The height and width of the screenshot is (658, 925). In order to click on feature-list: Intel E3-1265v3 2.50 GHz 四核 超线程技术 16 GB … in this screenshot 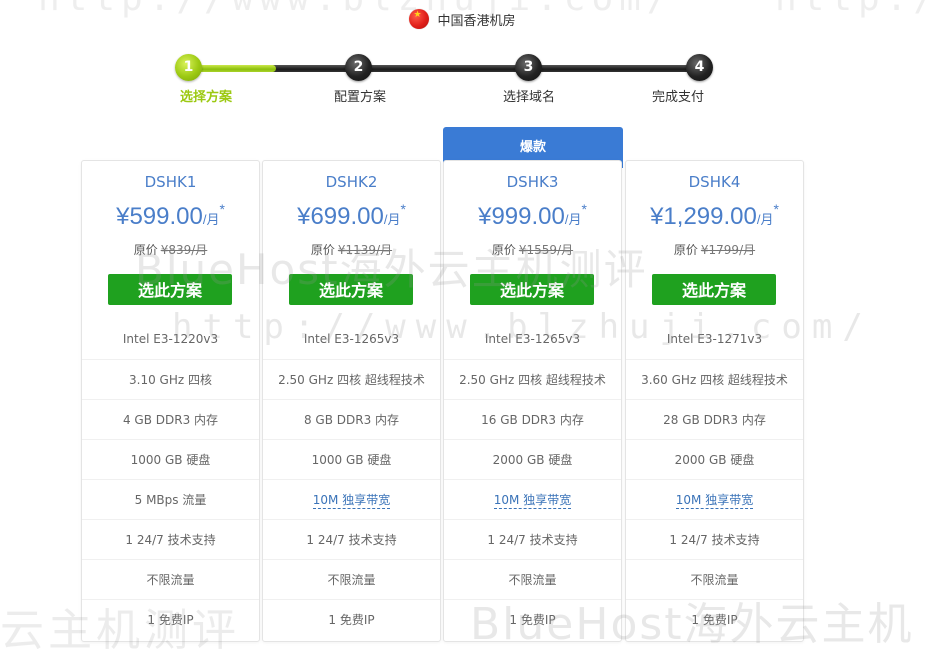, I will do `click(532, 479)`.